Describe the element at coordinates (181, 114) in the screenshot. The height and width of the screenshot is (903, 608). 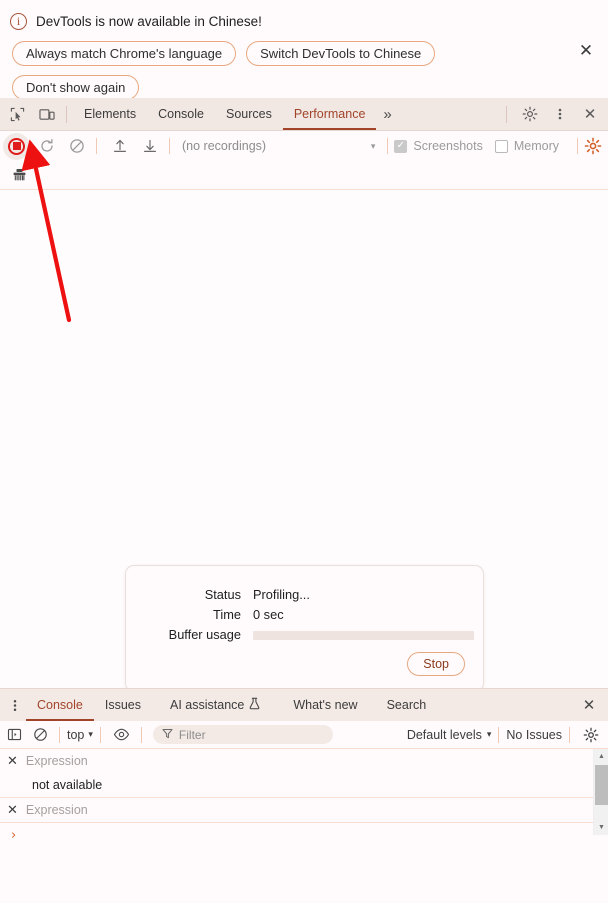
I see `tab-console: Console` at that location.